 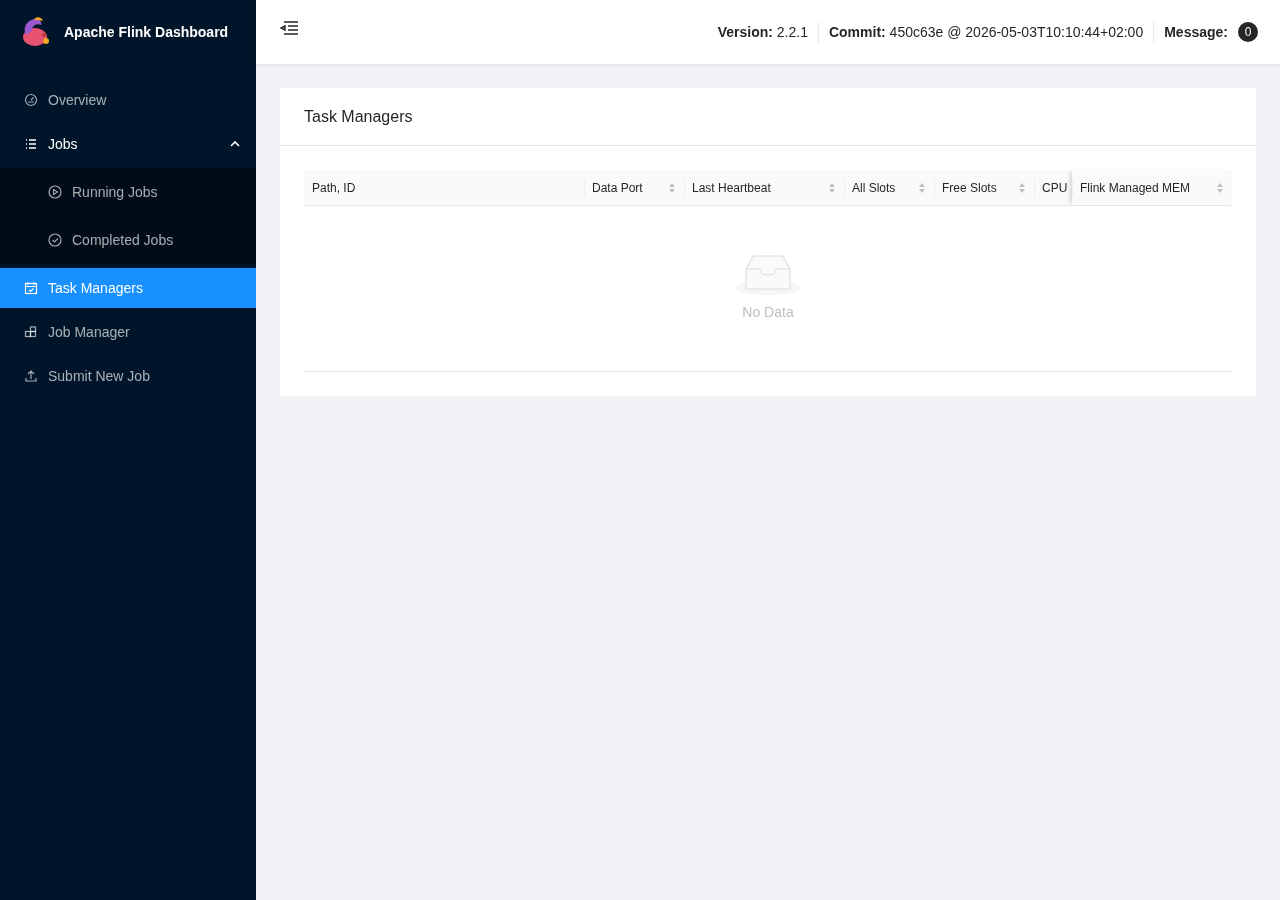 What do you see at coordinates (1053, 187) in the screenshot?
I see `column-header: CPU` at bounding box center [1053, 187].